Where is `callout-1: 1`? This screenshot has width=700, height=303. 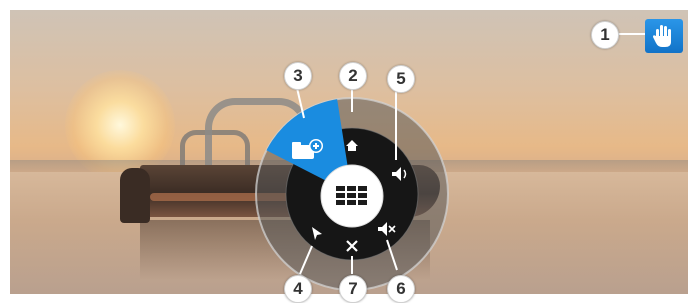
callout-1: 1 is located at coordinates (605, 35).